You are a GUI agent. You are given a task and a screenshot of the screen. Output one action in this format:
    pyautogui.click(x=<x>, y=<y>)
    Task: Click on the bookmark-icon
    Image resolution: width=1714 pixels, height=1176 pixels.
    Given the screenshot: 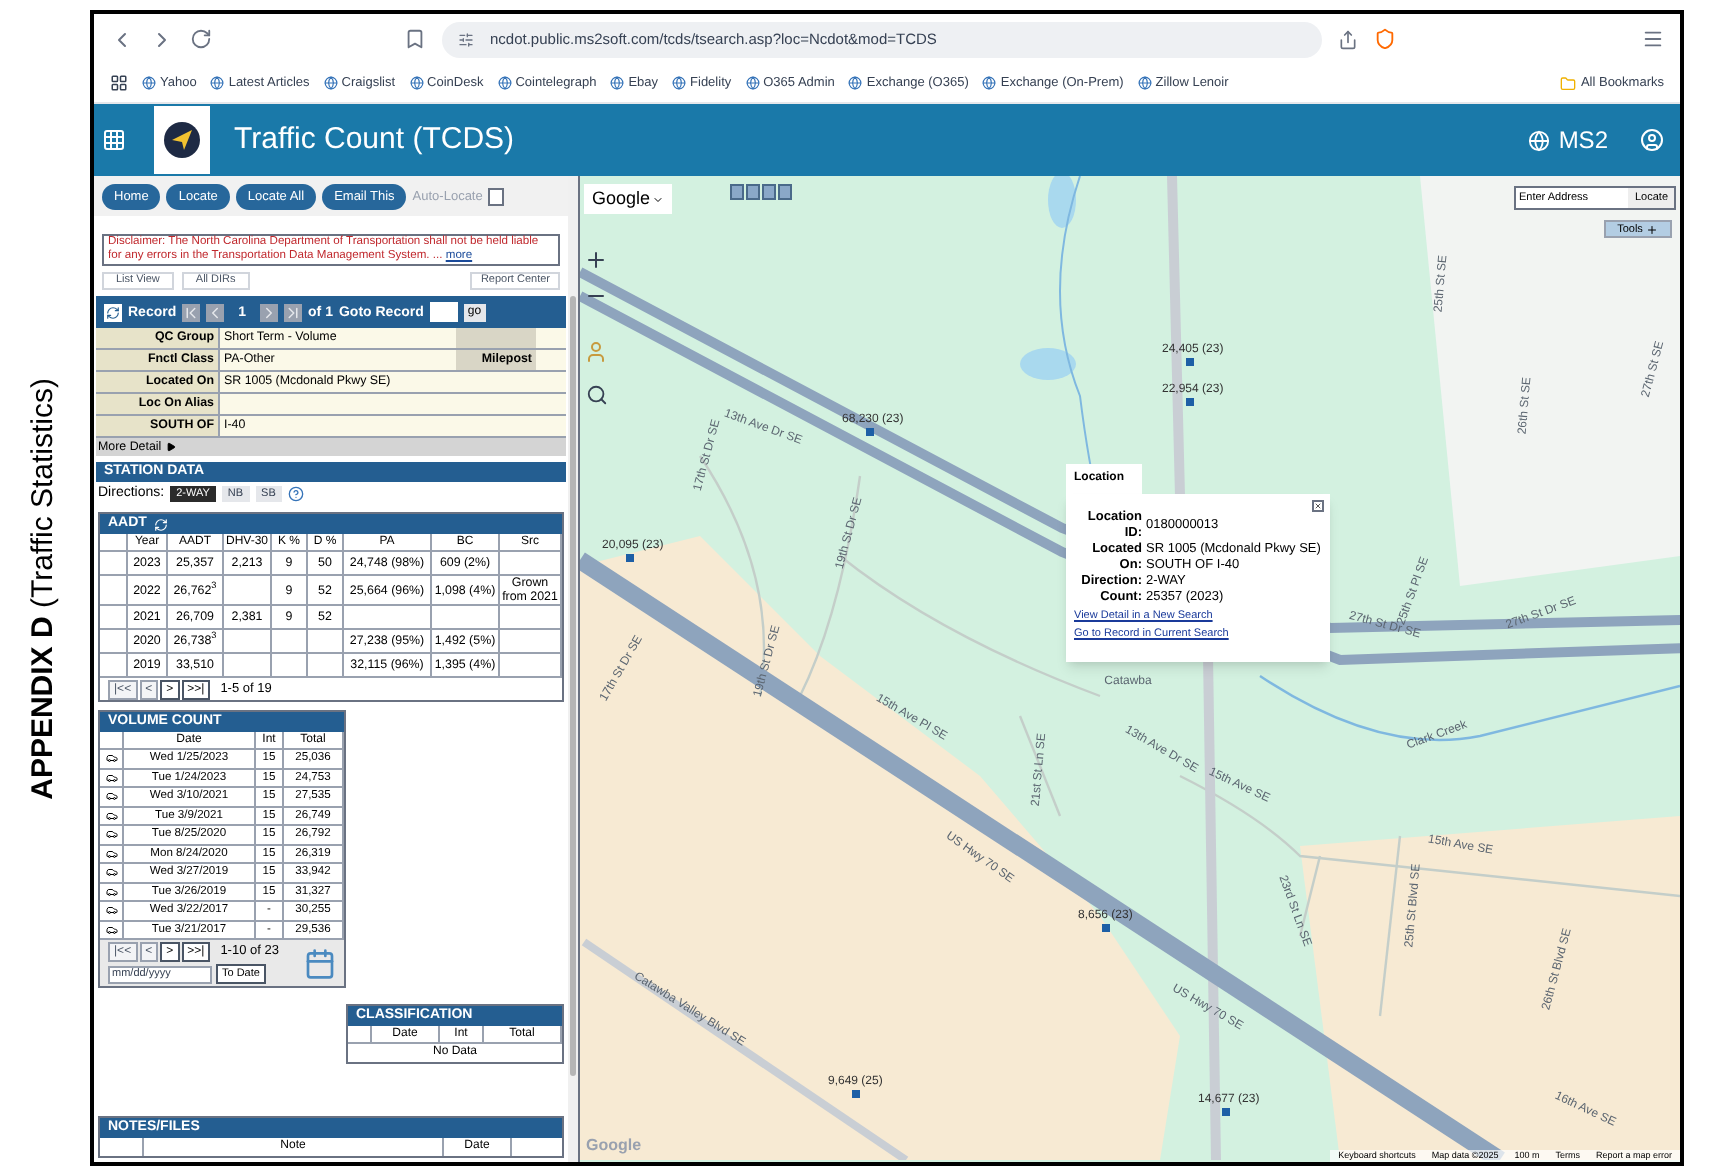 What is the action you would take?
    pyautogui.click(x=415, y=39)
    